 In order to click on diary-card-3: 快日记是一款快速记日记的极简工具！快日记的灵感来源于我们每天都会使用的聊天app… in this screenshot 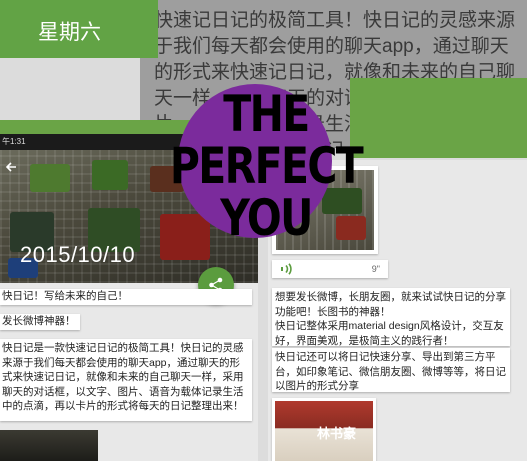, I will do `click(126, 380)`.